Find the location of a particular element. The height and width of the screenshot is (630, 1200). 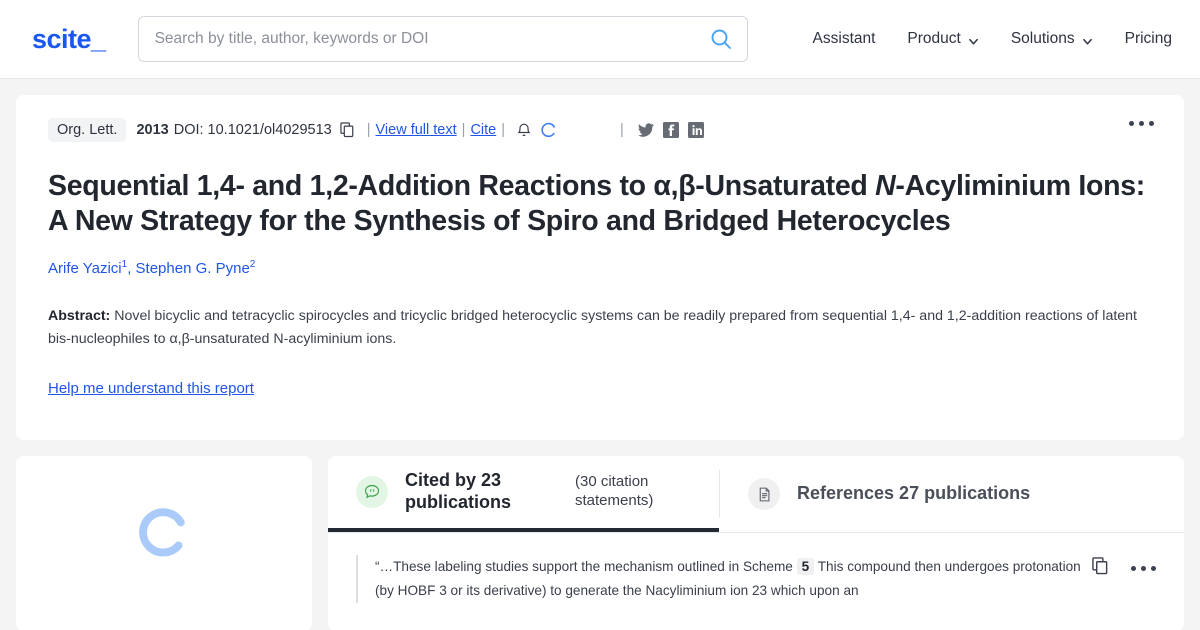

nav-item-assistant: Assistant is located at coordinates (844, 39).